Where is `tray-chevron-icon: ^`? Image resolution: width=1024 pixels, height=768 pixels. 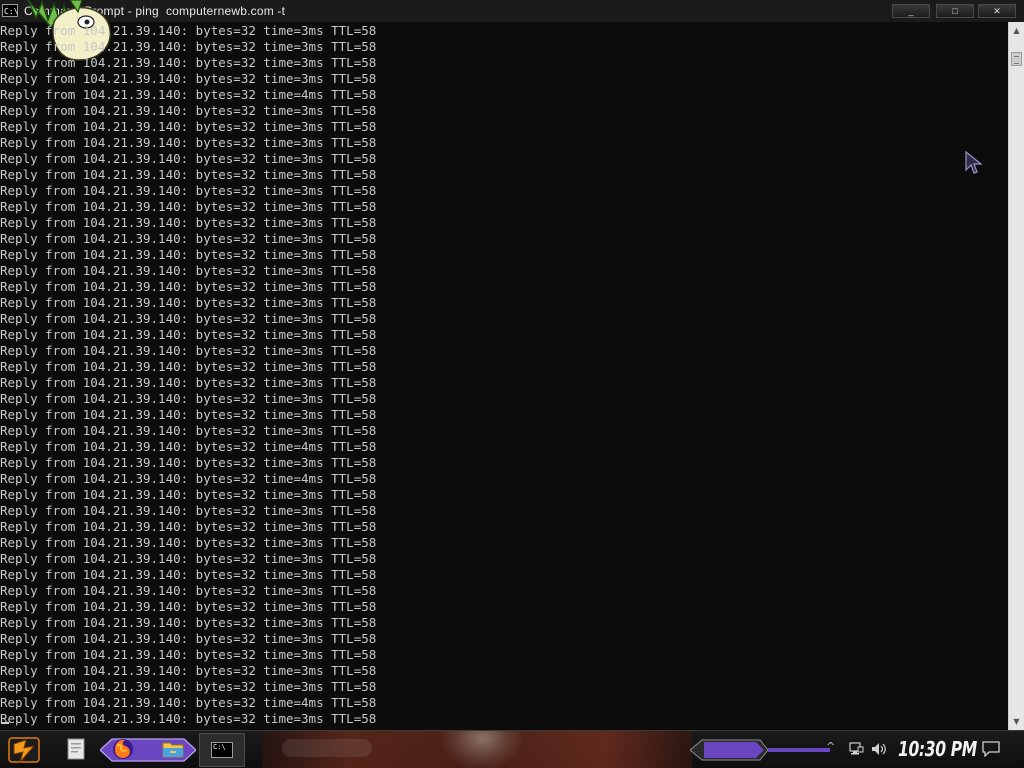
tray-chevron-icon: ^ is located at coordinates (830, 746).